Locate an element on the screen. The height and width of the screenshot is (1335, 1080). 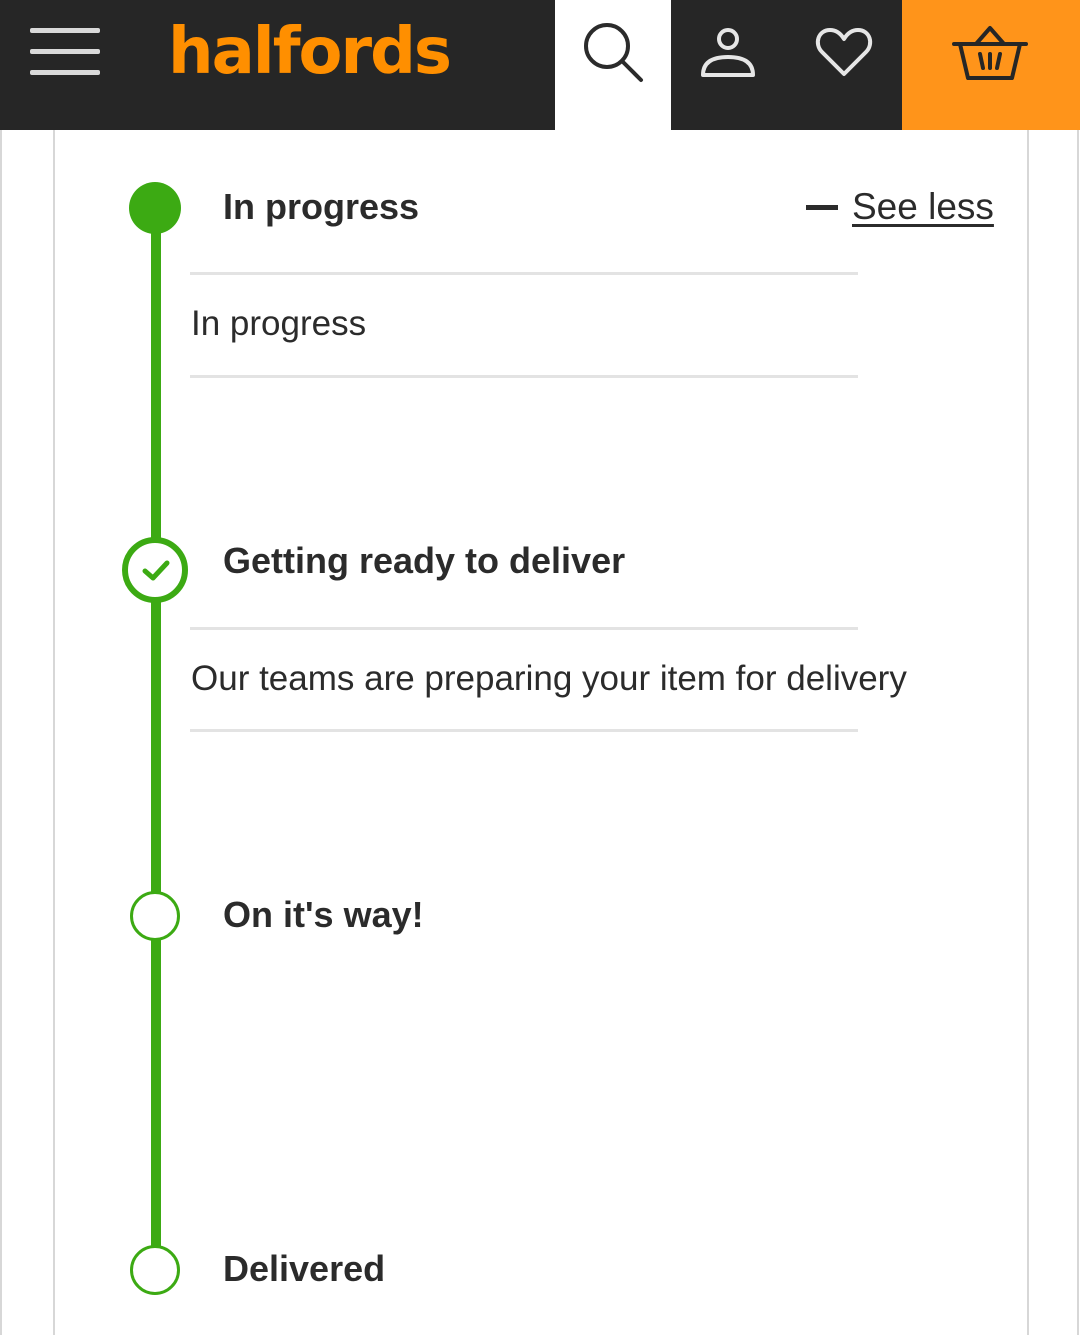
step-title-delivered: Delivered is located at coordinates (304, 1268).